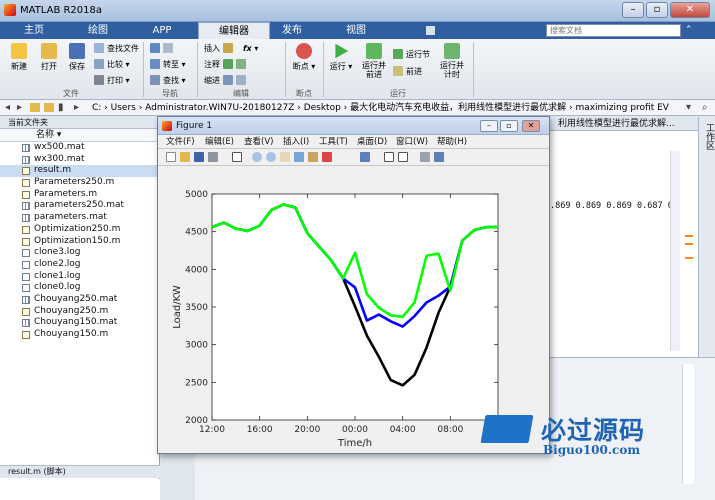 This screenshot has width=715, height=500. What do you see at coordinates (79, 265) in the screenshot?
I see `file-list-item: clone2.log` at bounding box center [79, 265].